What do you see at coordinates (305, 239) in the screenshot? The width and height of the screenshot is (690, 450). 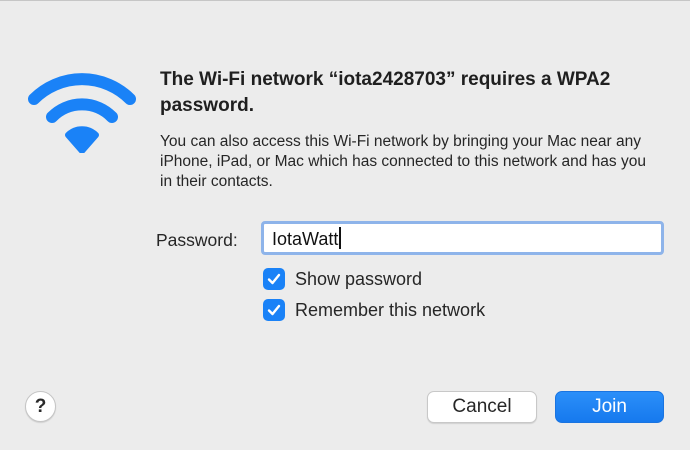 I see `password-value: IotaWatt` at bounding box center [305, 239].